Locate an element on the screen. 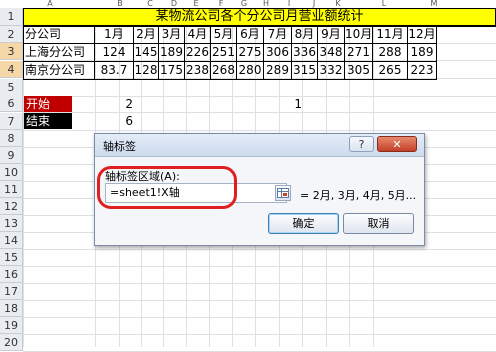 The width and height of the screenshot is (496, 352). row-header: 1 is located at coordinates (11, 17).